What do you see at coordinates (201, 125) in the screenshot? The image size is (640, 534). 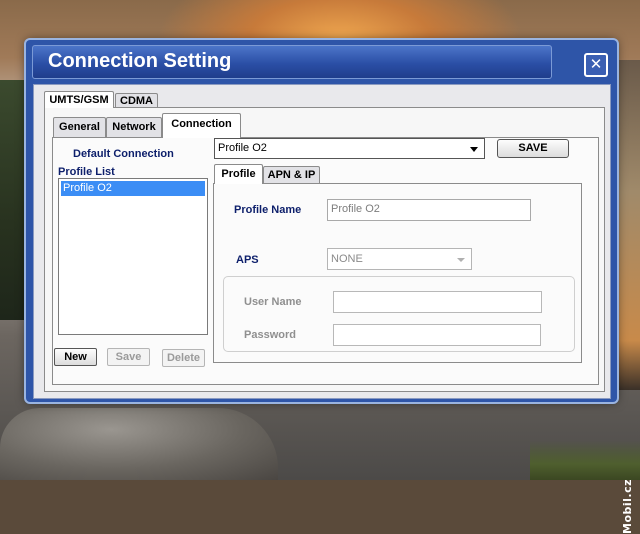 I see `tab-connection: Connection` at bounding box center [201, 125].